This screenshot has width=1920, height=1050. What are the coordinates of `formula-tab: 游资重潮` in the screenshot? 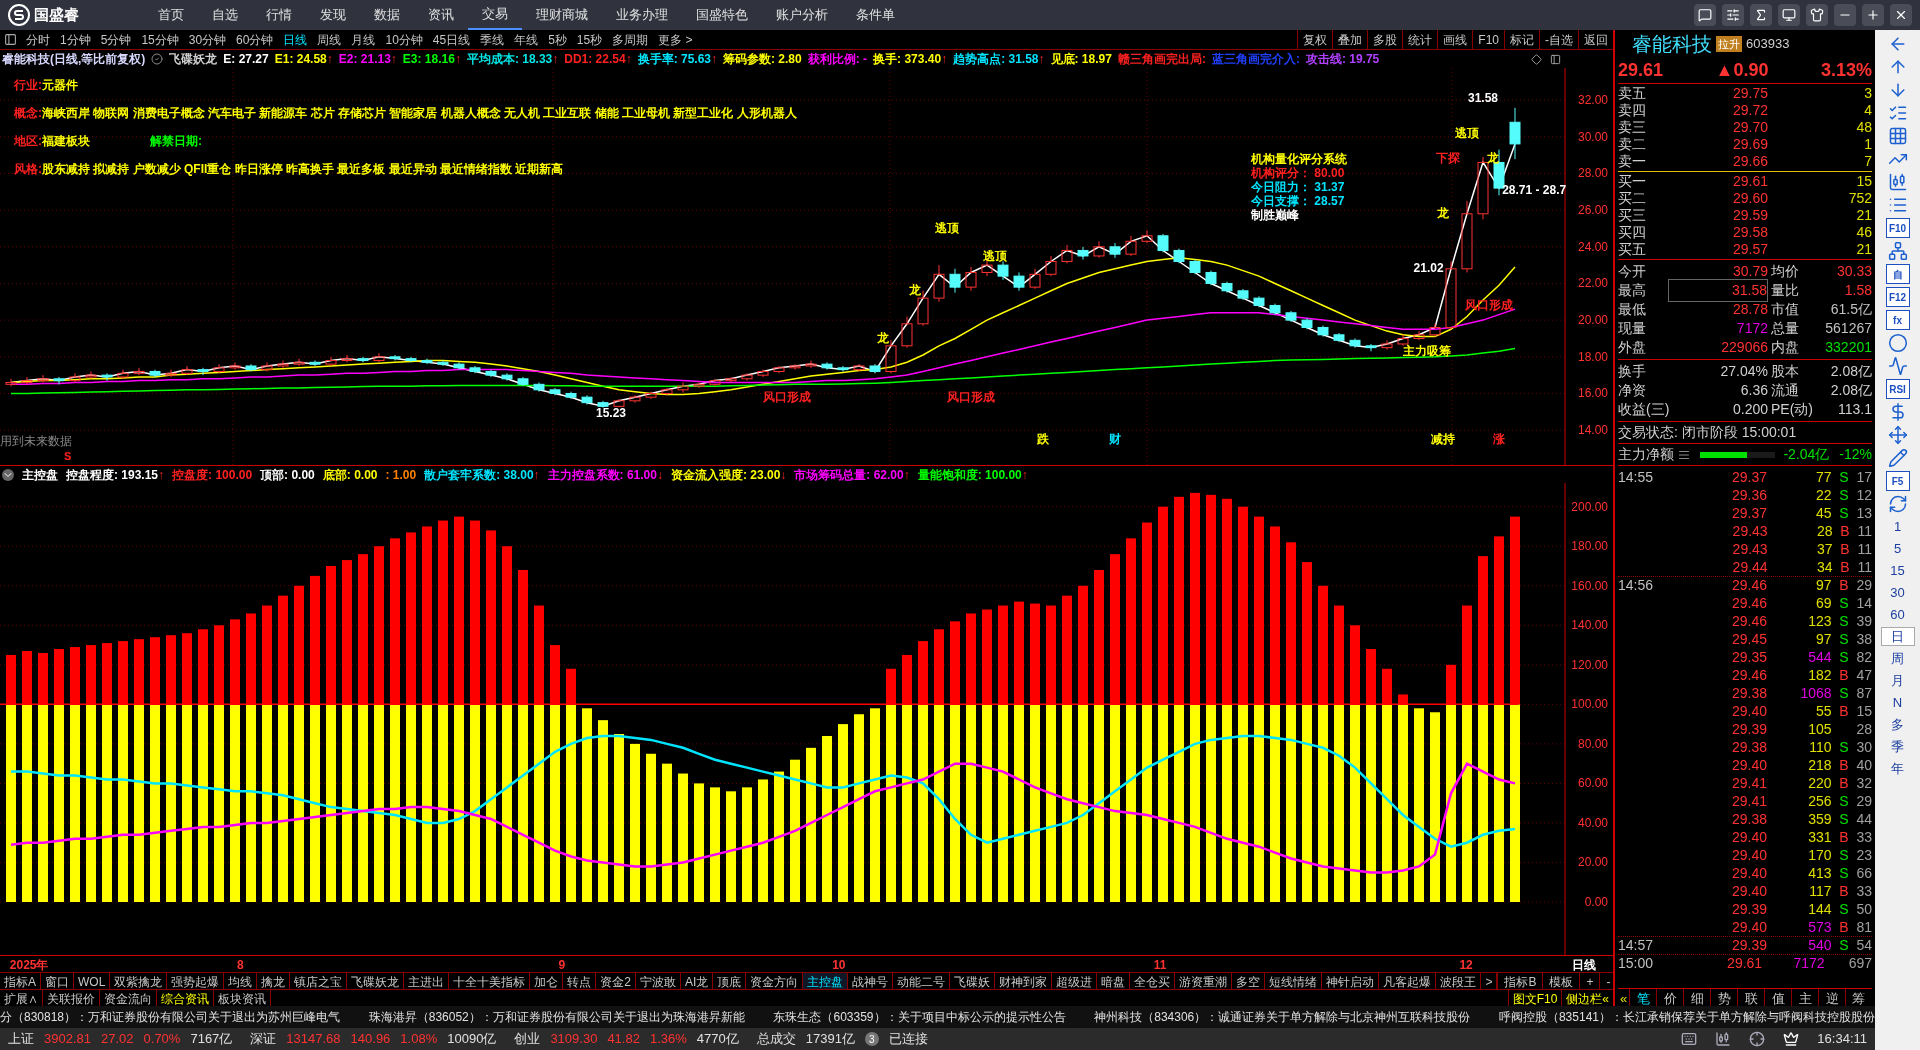 It's located at (1204, 981).